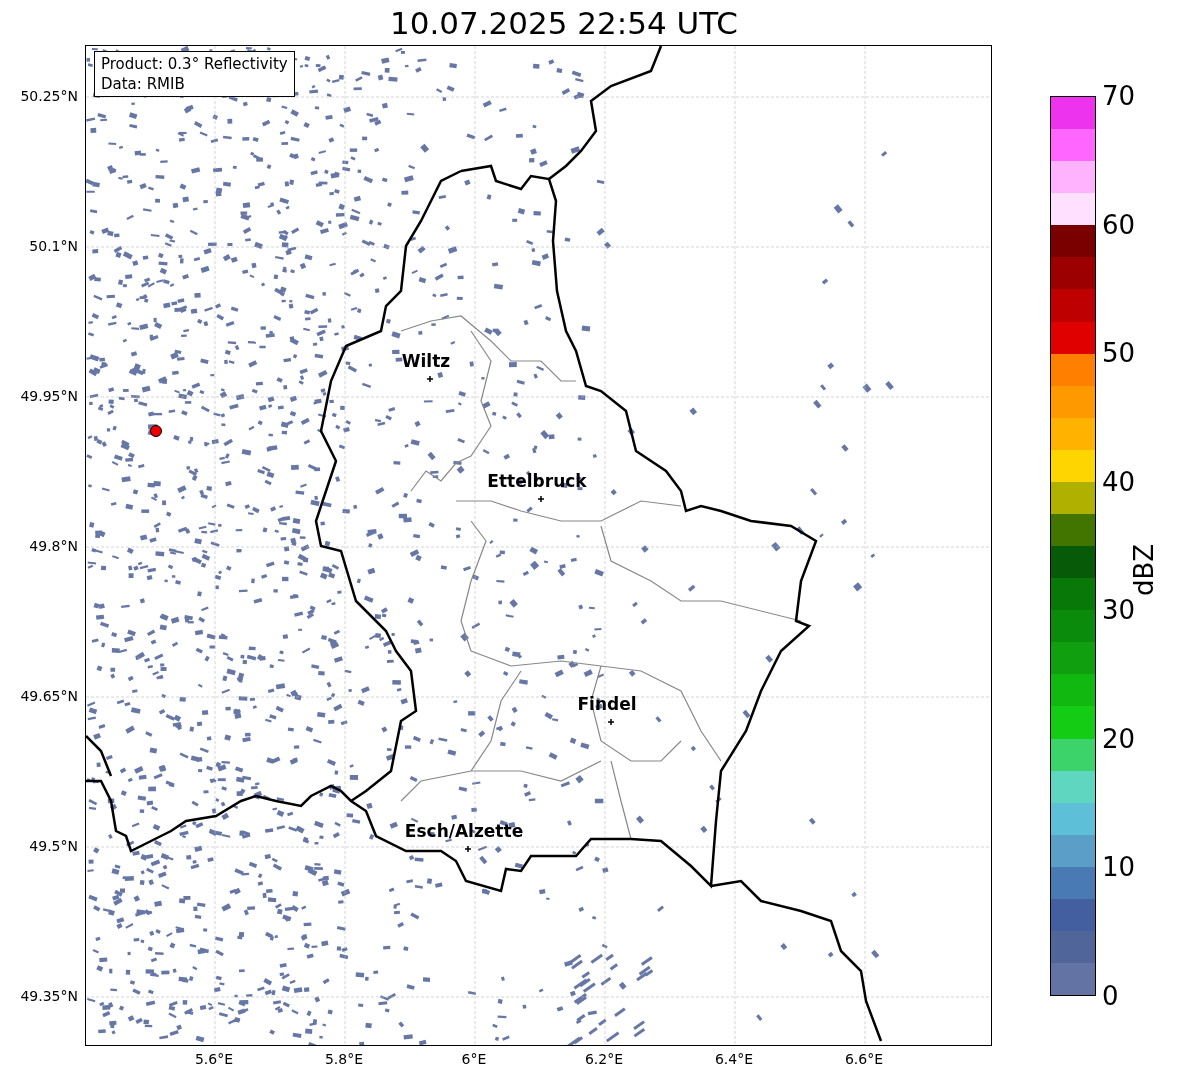  Describe the element at coordinates (53, 846) in the screenshot. I see `latitude-label: 49.5°N` at that location.